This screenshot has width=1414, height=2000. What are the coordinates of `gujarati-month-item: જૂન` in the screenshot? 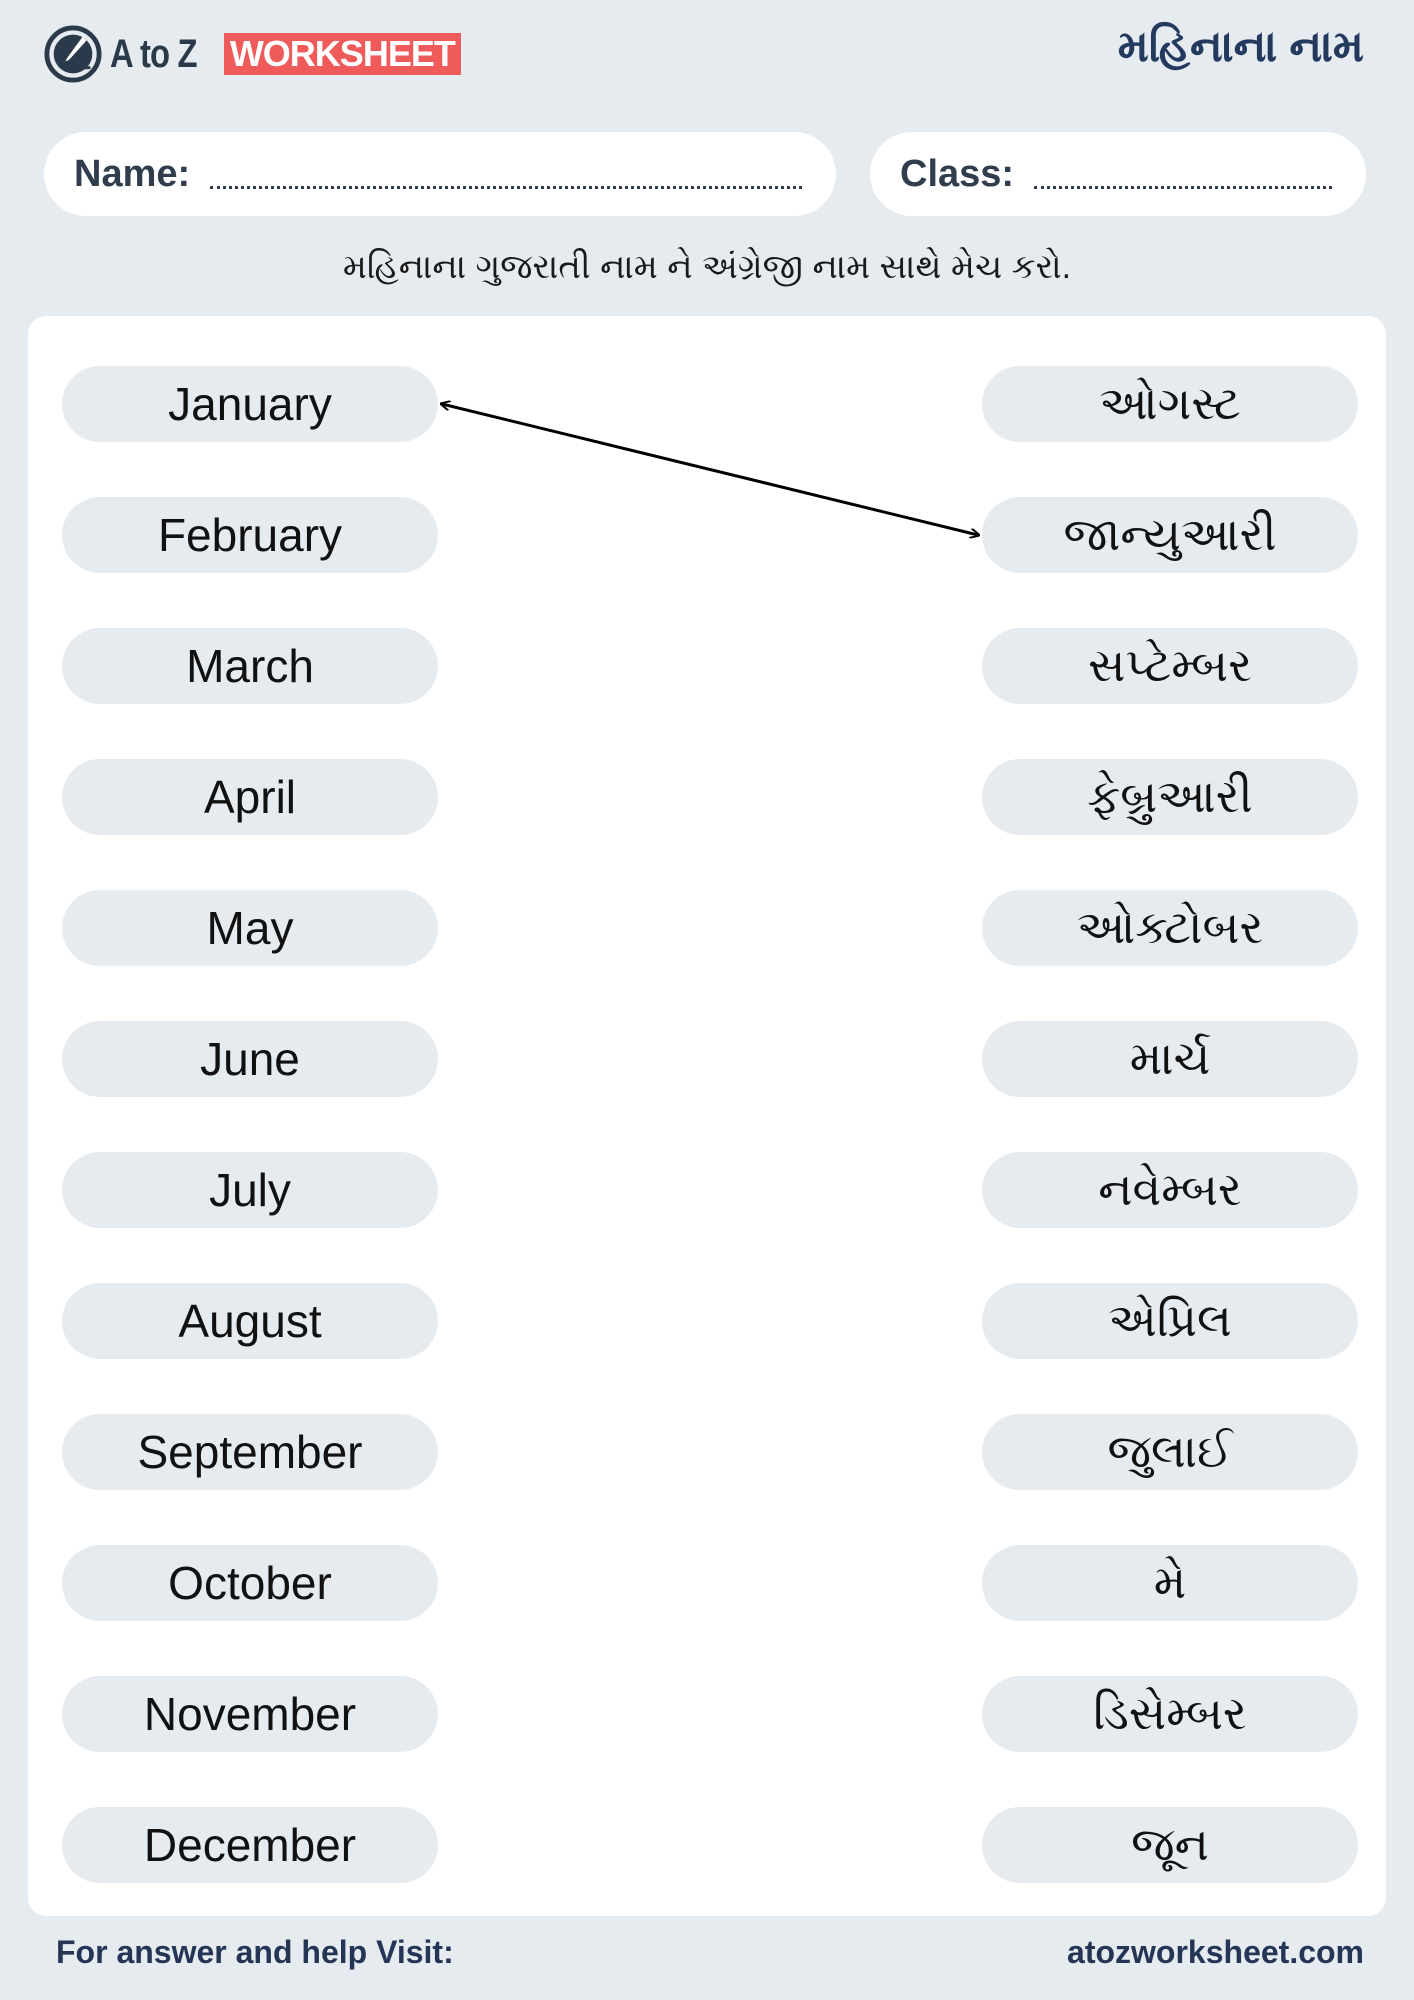 It's located at (1170, 1845).